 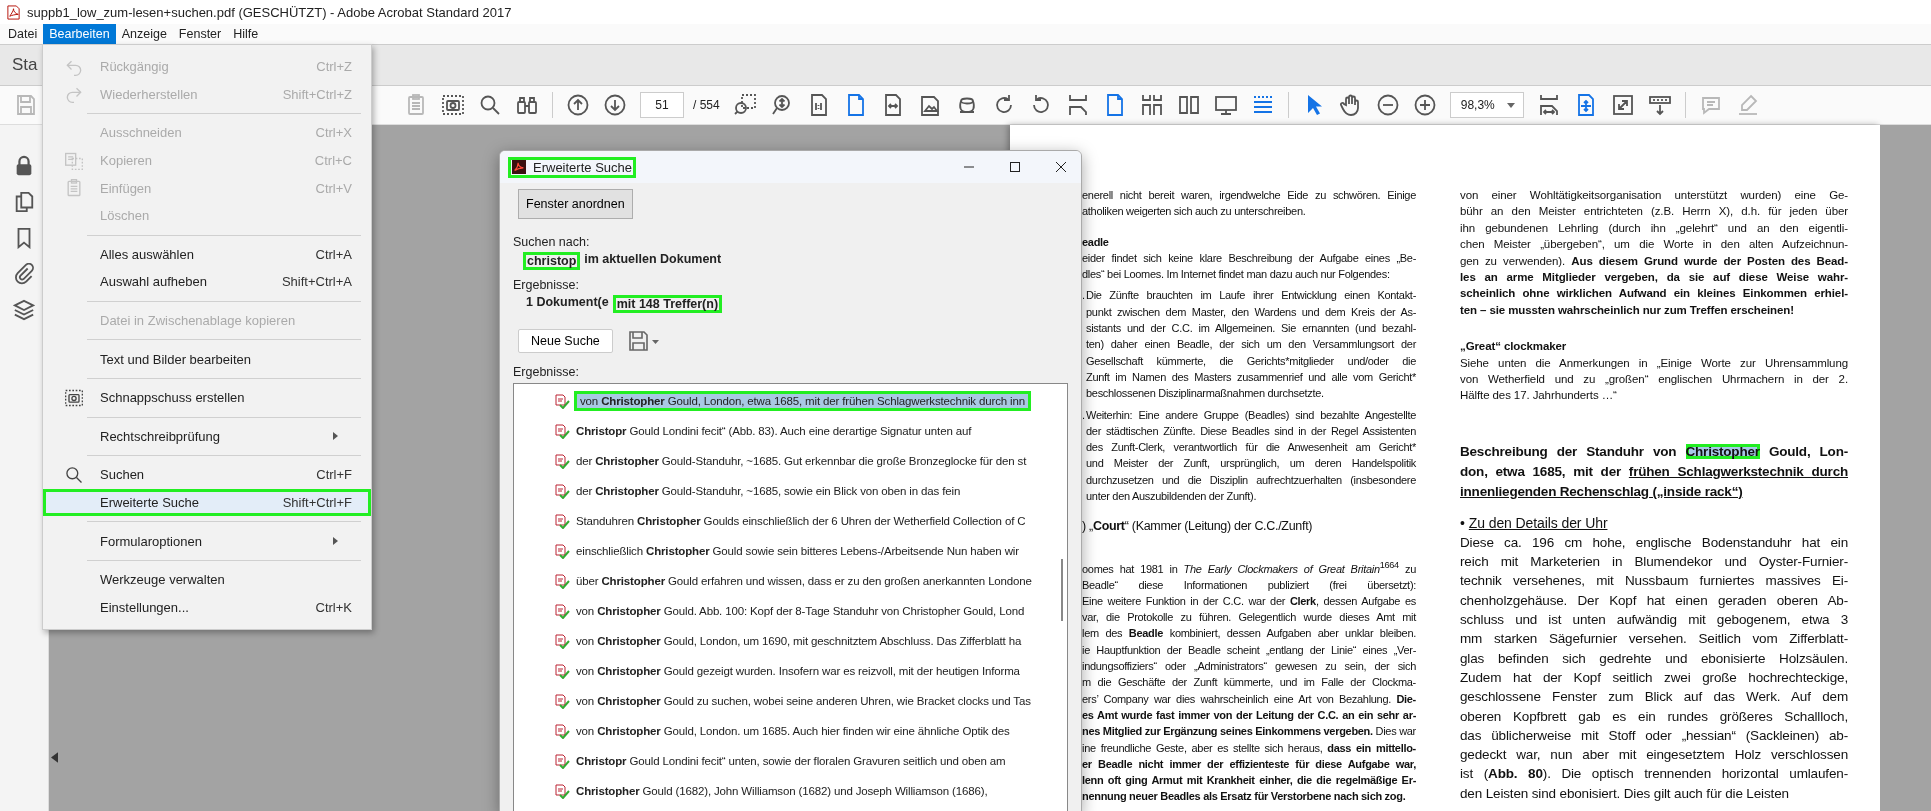 What do you see at coordinates (207, 436) in the screenshot?
I see `menu-item: Rechtschreibprüfung` at bounding box center [207, 436].